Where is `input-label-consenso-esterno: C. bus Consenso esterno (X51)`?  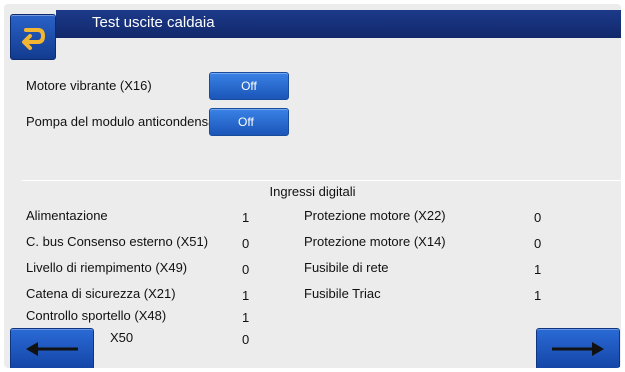 input-label-consenso-esterno: C. bus Consenso esterno (X51) is located at coordinates (117, 241).